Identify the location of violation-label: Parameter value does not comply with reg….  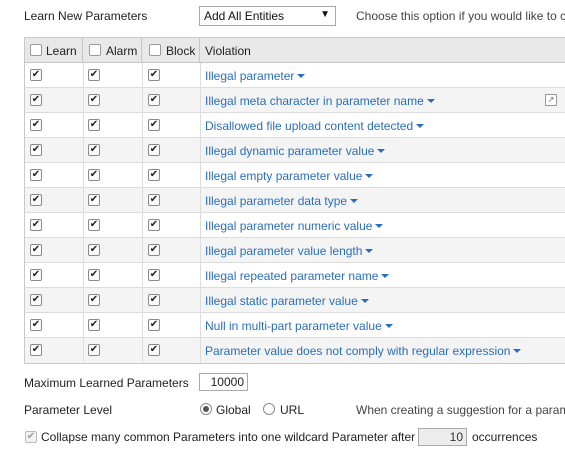
(358, 351).